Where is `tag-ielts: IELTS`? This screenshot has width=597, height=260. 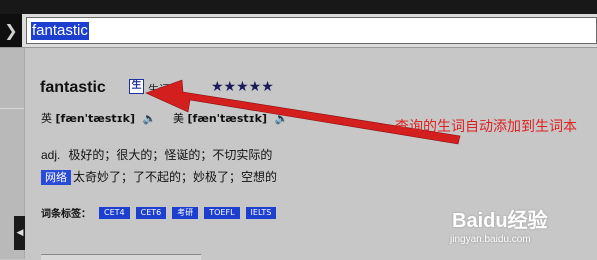 tag-ielts: IELTS is located at coordinates (261, 212).